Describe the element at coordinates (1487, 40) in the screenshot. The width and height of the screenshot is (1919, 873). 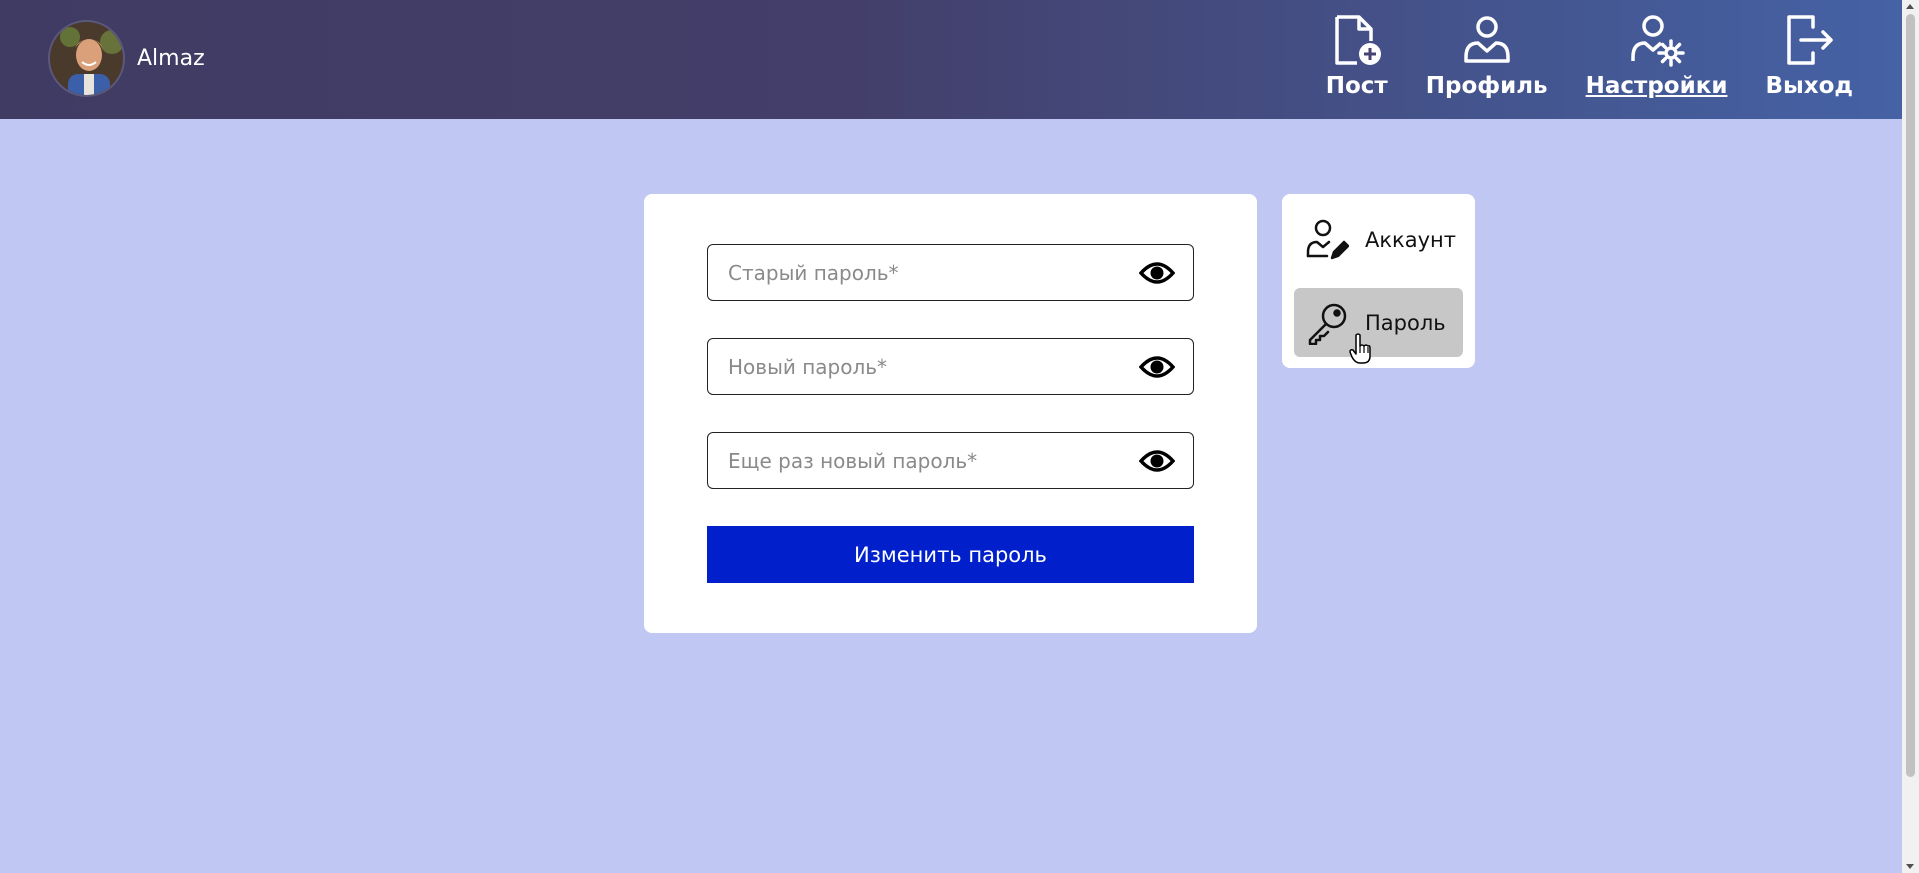
I see `user-icon` at that location.